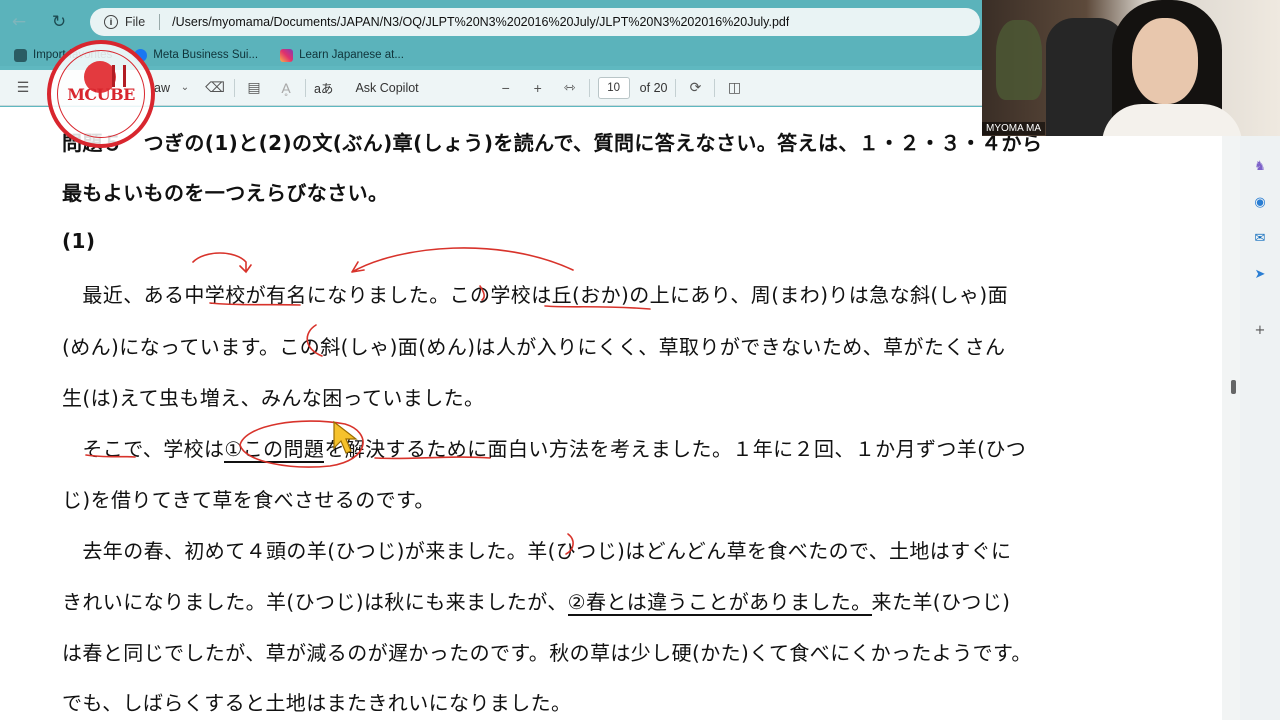  I want to click on games-icon: ♞, so click(1260, 166).